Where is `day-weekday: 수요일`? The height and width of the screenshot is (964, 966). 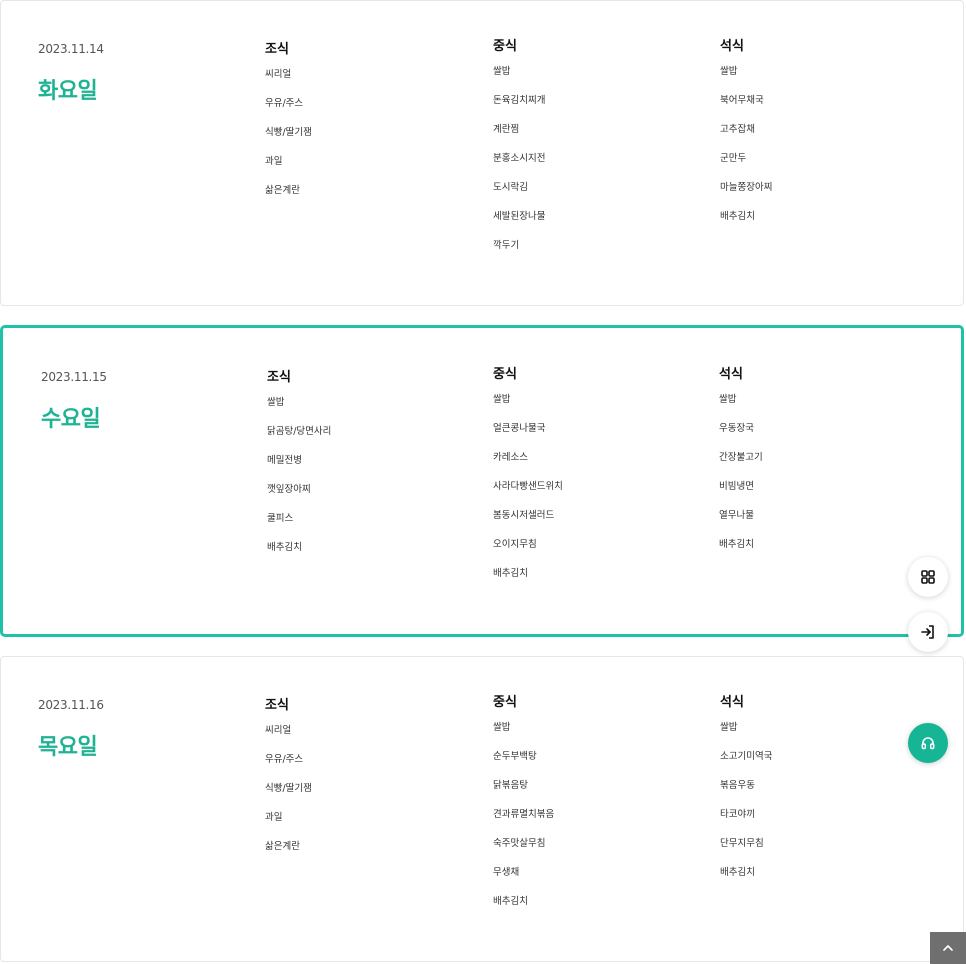 day-weekday: 수요일 is located at coordinates (71, 419).